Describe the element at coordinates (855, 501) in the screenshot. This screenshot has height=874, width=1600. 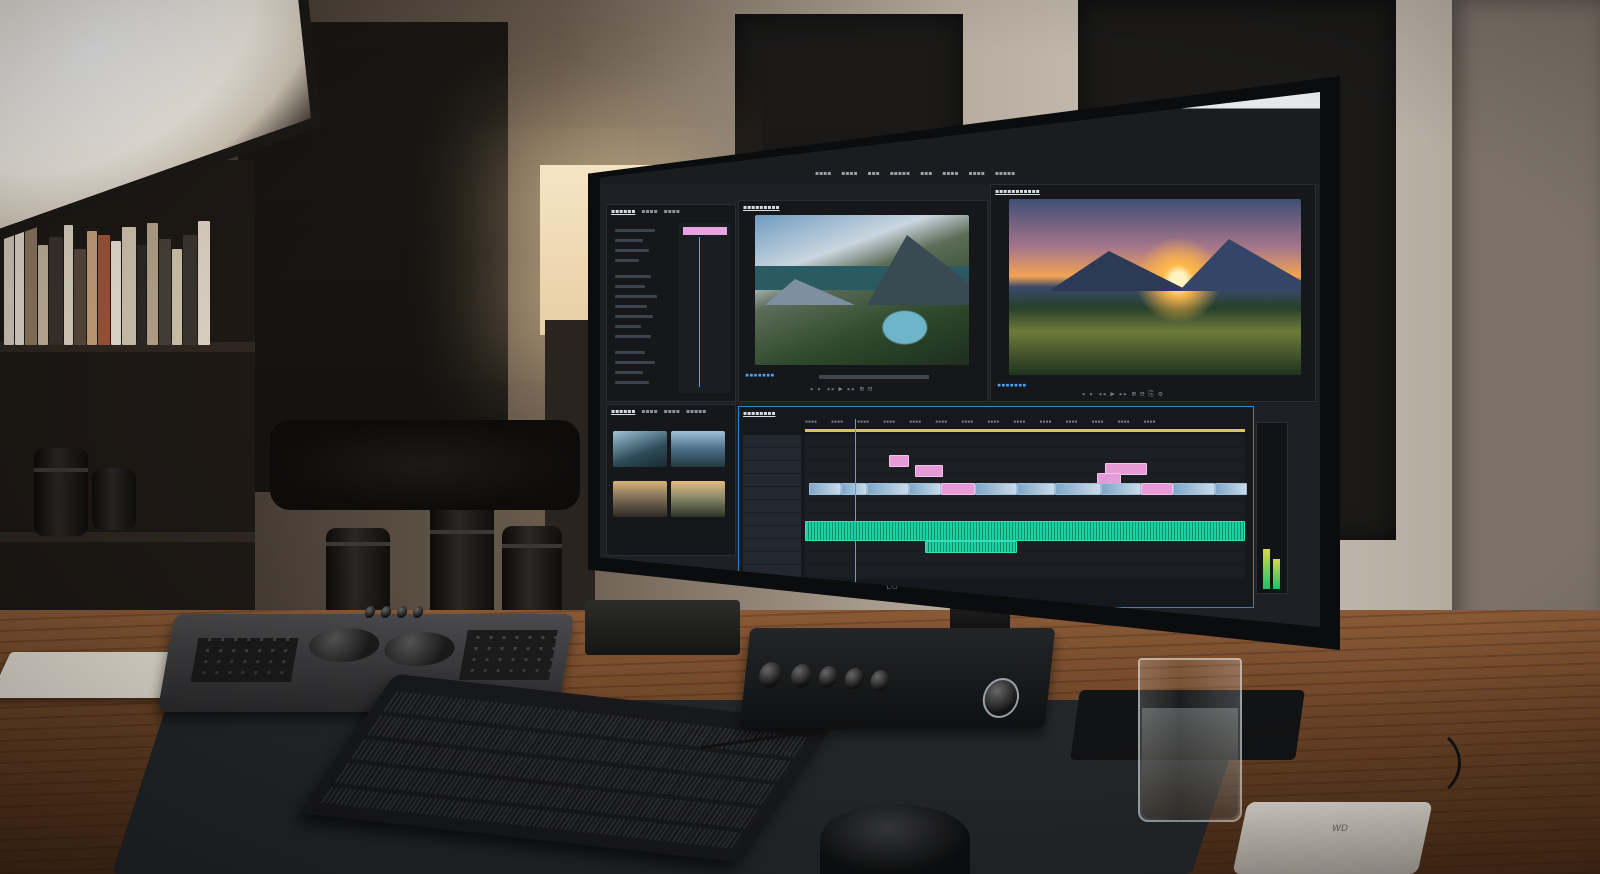
I see `timeline-playhead` at that location.